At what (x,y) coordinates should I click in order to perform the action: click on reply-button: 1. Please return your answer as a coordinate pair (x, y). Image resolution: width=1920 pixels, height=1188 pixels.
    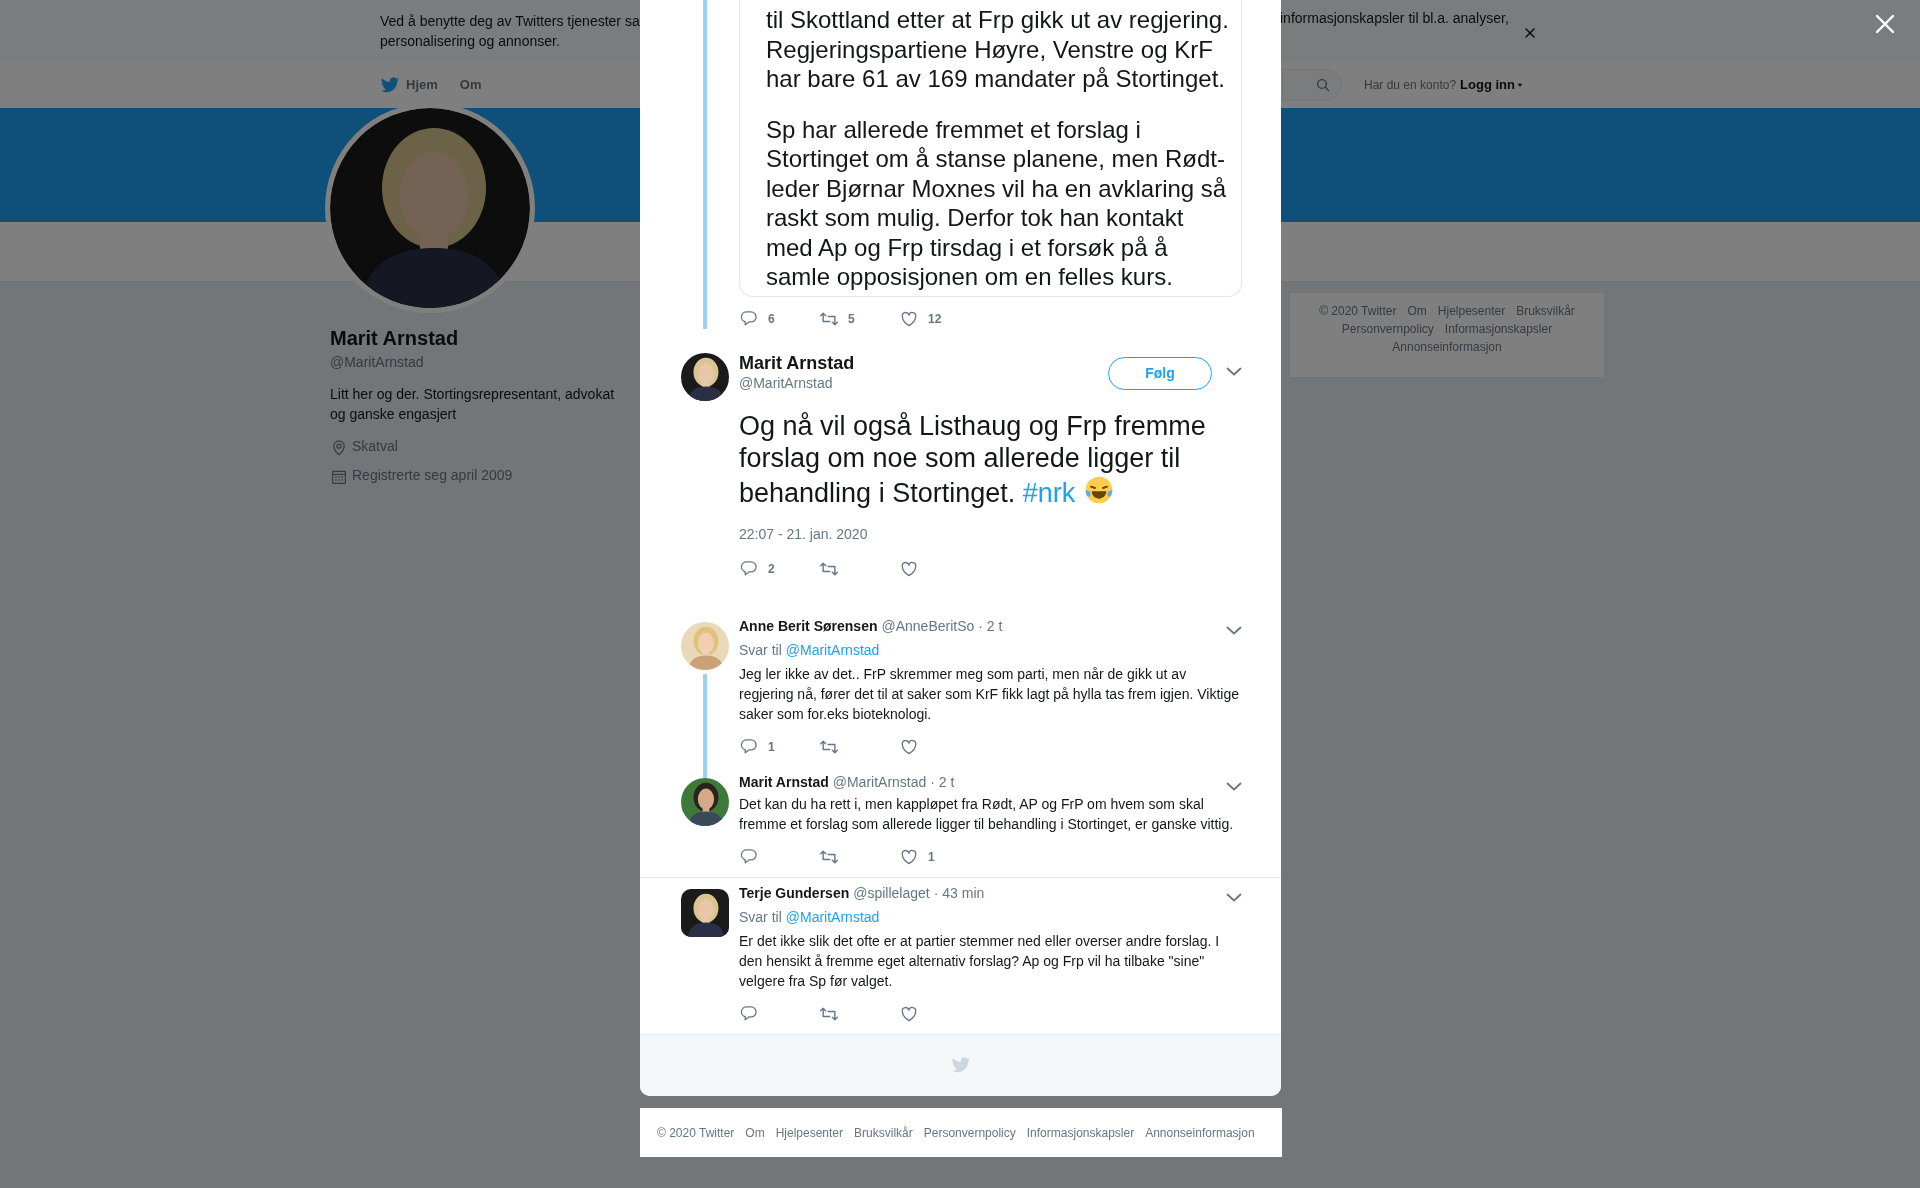
    Looking at the image, I should click on (779, 746).